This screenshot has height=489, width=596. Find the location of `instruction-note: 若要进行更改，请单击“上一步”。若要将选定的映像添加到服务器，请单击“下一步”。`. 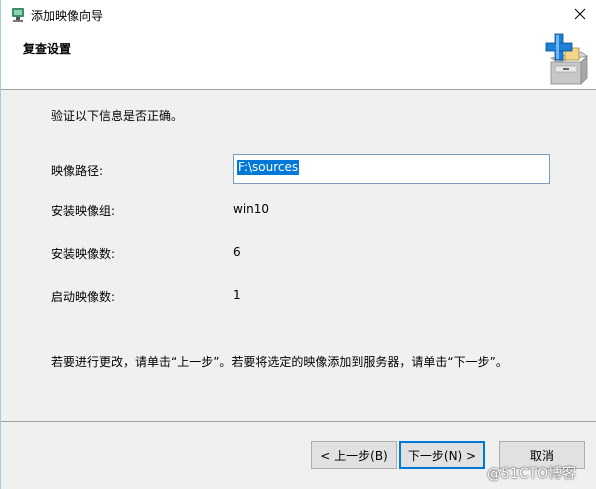

instruction-note: 若要进行更改，请单击“上一步”。若要将选定的映像添加到服务器，请单击“下一步”。 is located at coordinates (279, 362).